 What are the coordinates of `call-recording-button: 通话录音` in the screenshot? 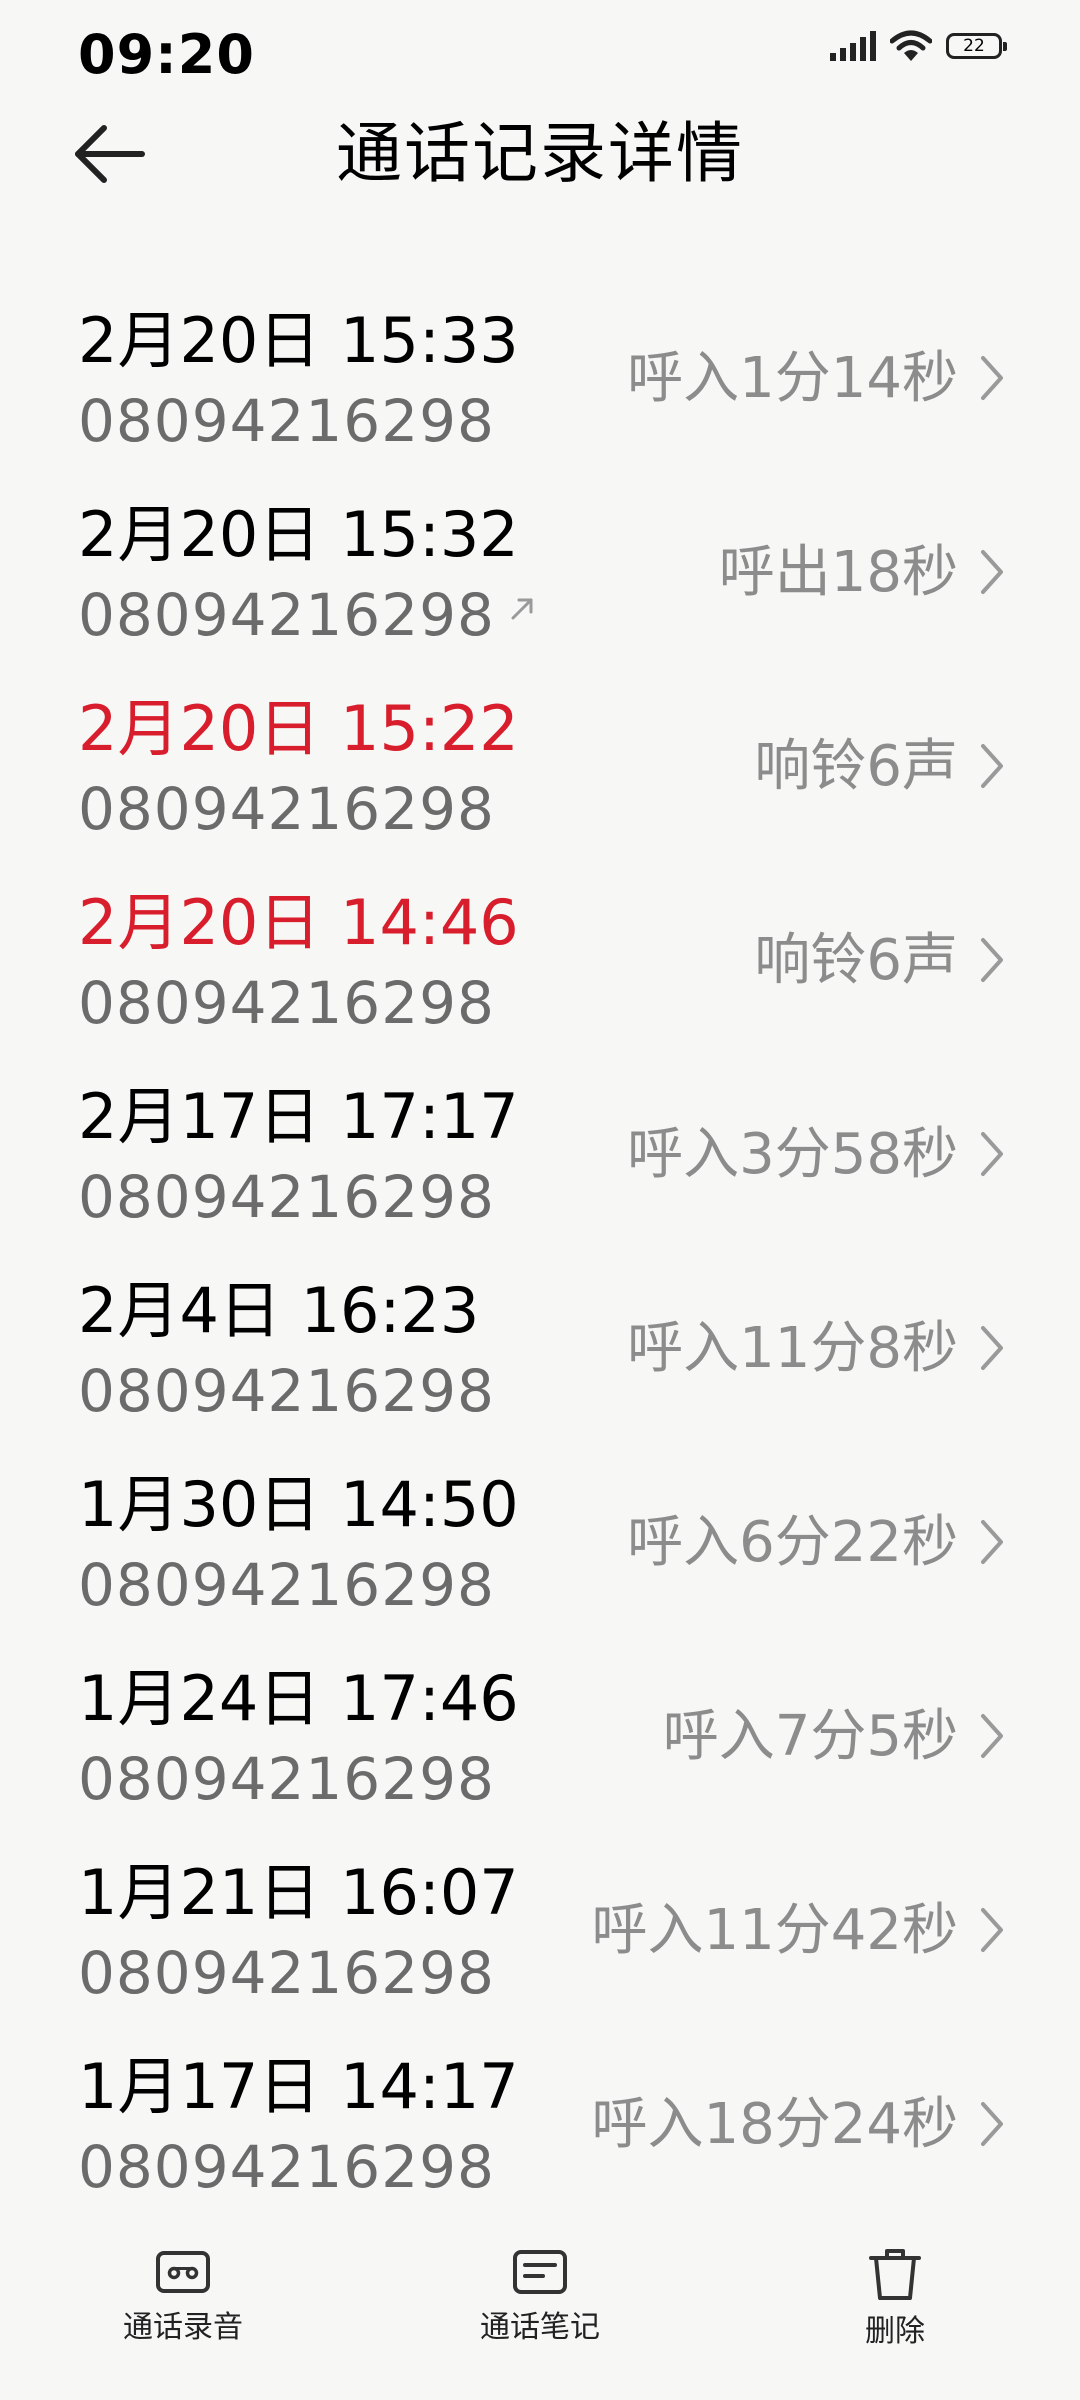 It's located at (183, 2296).